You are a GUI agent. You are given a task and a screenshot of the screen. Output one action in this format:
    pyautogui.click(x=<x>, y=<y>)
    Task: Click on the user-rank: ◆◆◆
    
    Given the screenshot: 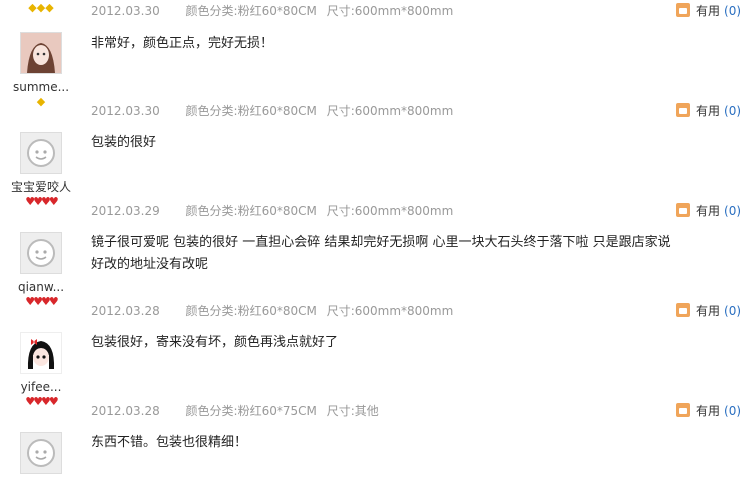 What is the action you would take?
    pyautogui.click(x=41, y=7)
    